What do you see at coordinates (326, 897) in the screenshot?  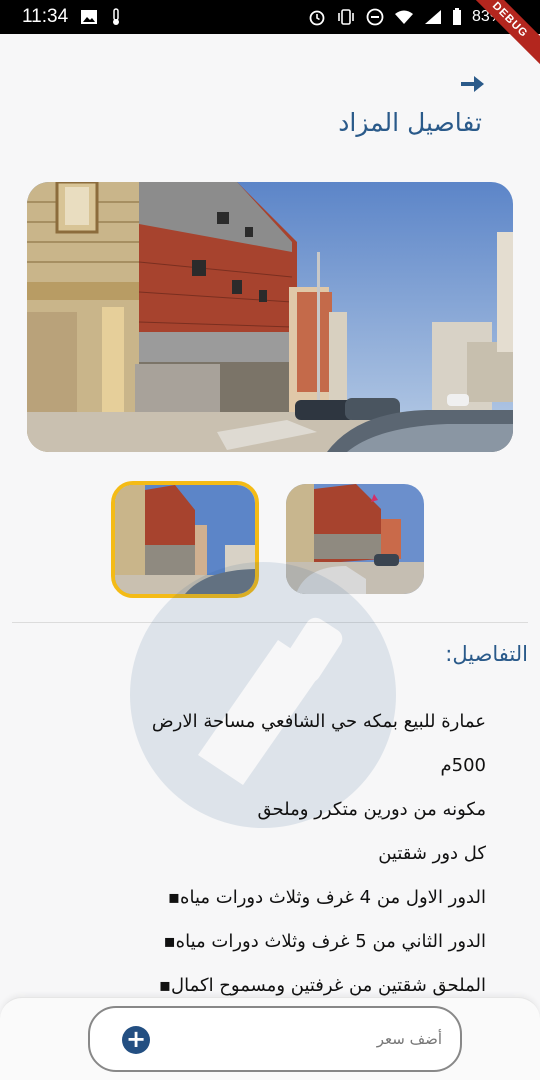 I see `details-line: الدور الاول من 4 غرف وثلاث دورات مياه▪` at bounding box center [326, 897].